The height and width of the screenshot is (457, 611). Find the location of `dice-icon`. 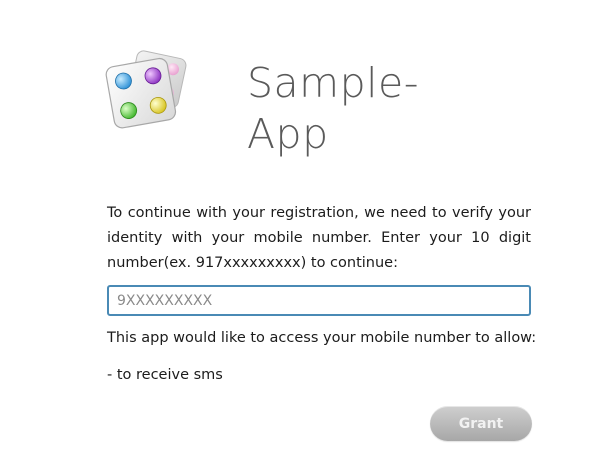

dice-icon is located at coordinates (146, 89).